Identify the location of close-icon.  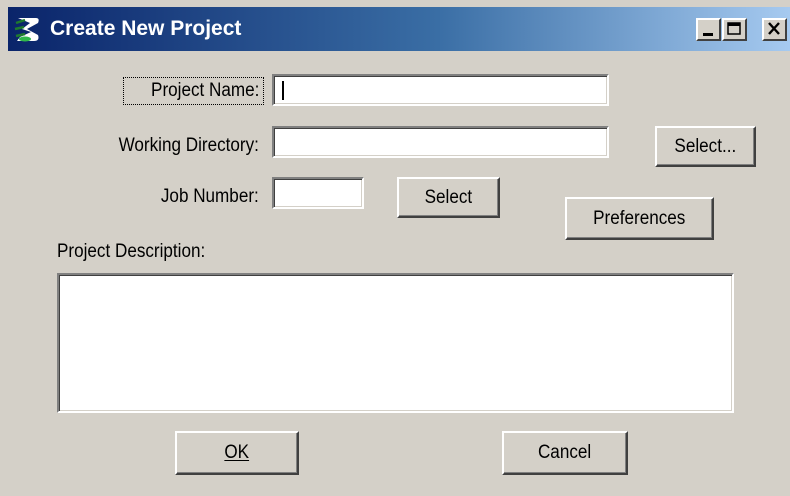
(774, 28).